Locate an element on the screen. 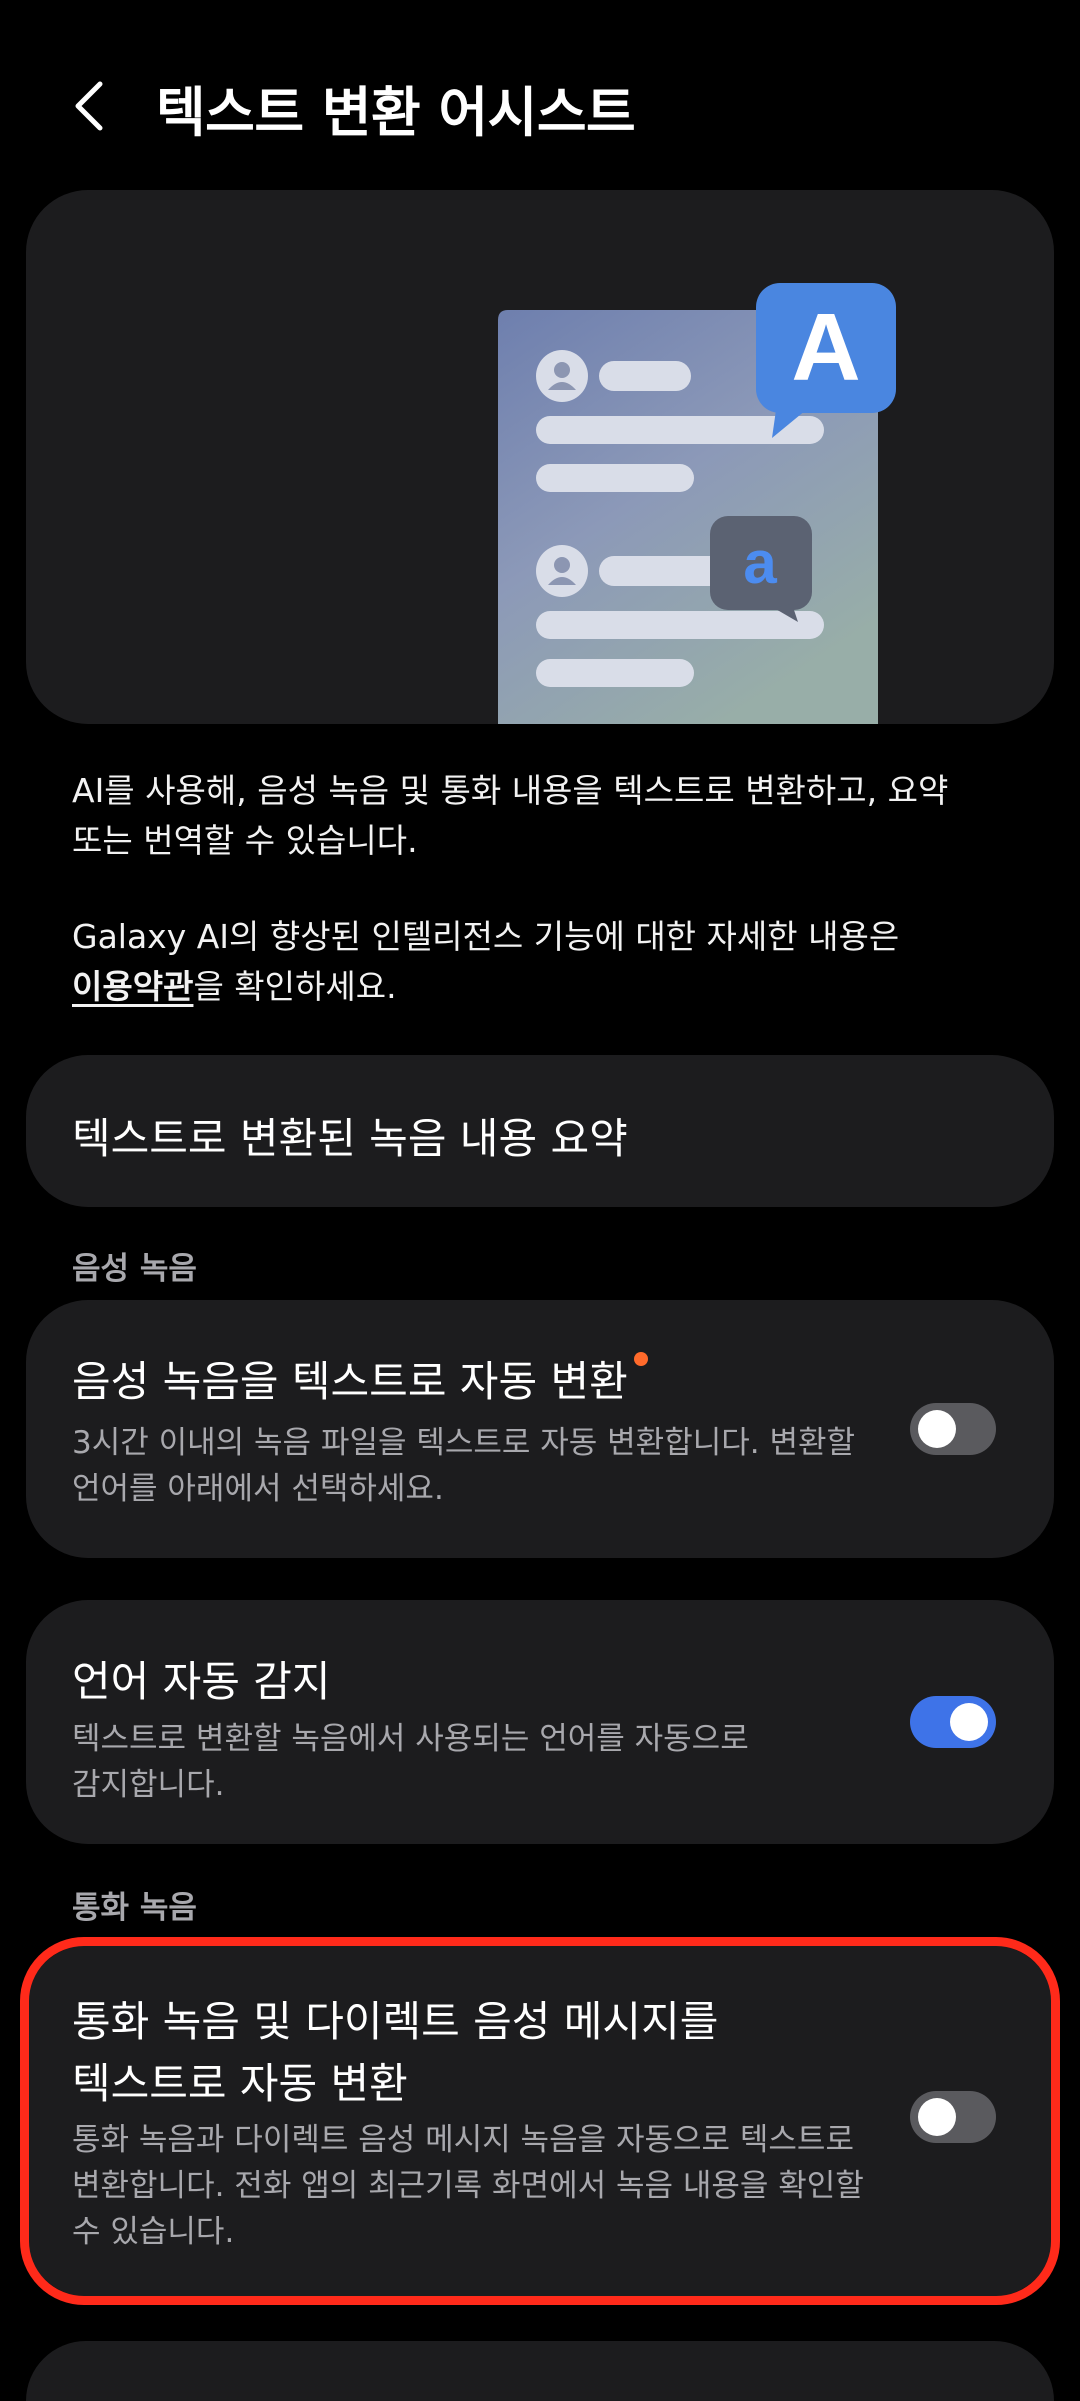 The height and width of the screenshot is (2401, 1080). svg-text: A is located at coordinates (825, 347).